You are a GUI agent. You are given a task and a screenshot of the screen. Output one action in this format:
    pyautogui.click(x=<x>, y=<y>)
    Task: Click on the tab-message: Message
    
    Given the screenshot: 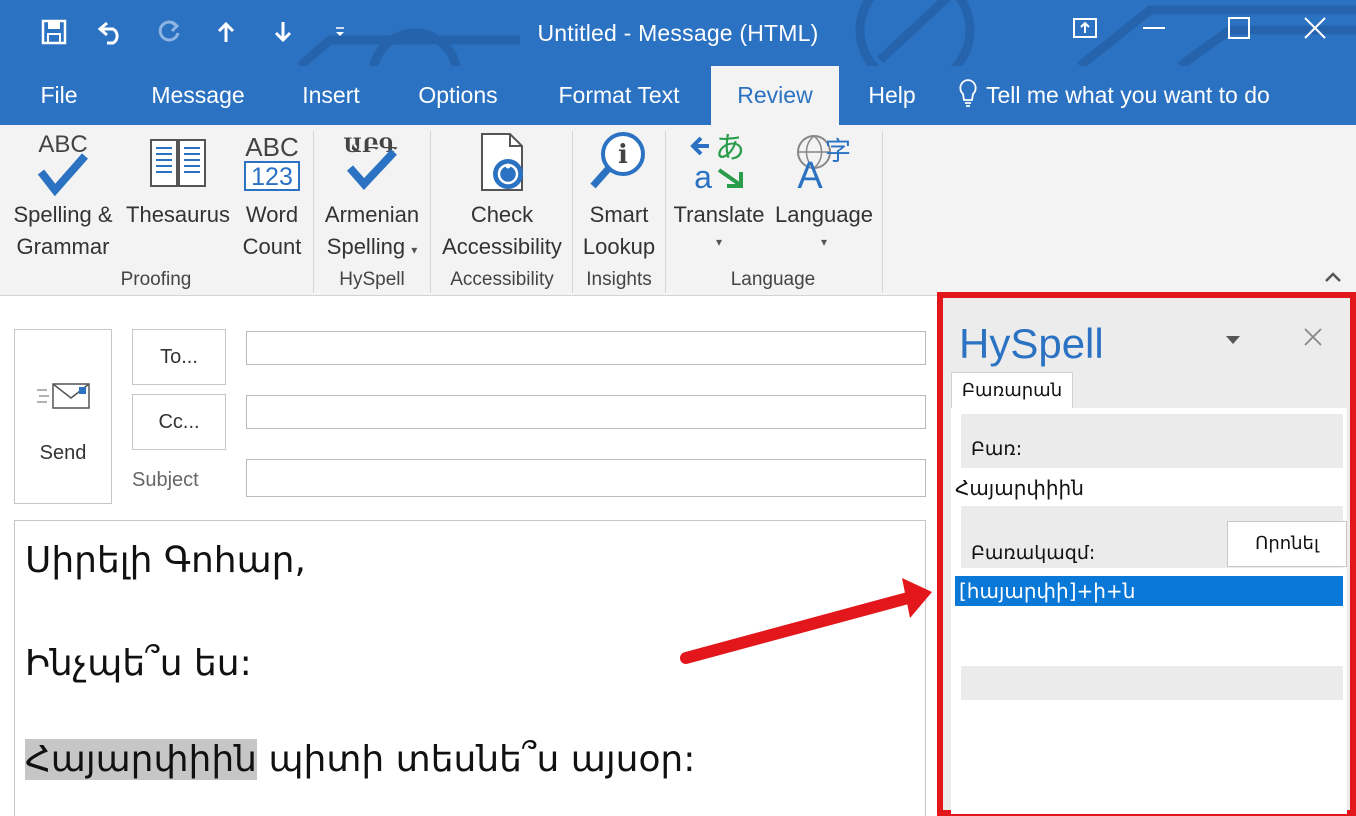 What is the action you would take?
    pyautogui.click(x=198, y=95)
    